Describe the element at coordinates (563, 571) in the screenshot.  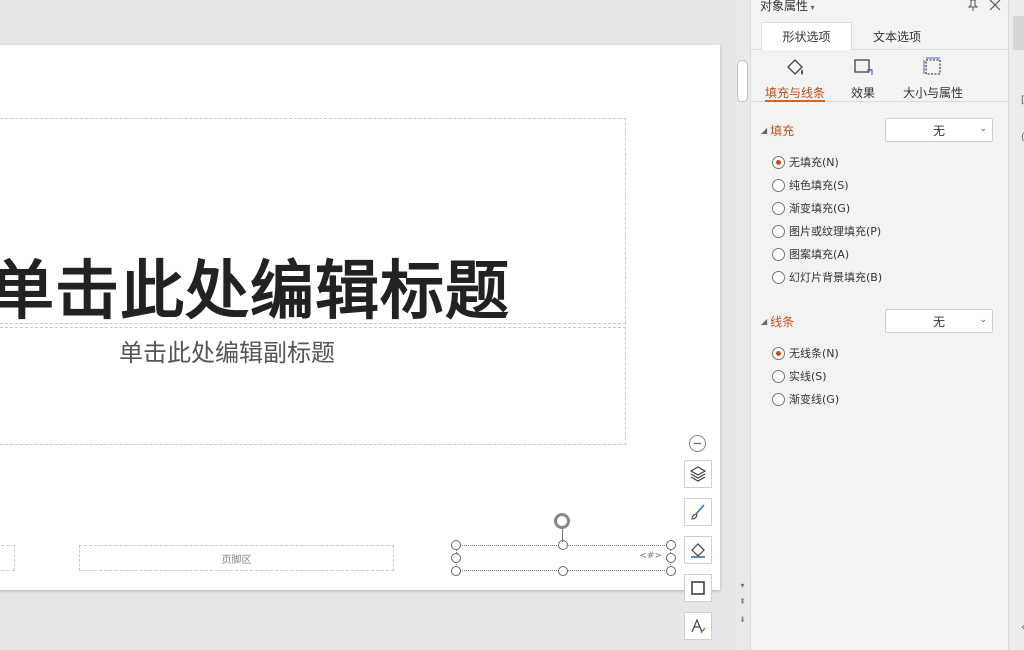
I see `resize-handle-bottom` at that location.